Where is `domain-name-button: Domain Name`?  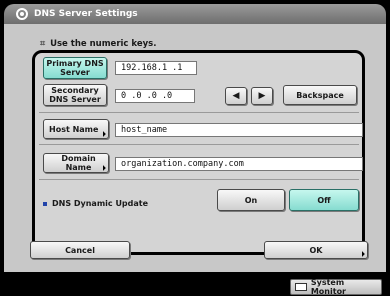
domain-name-button: Domain Name is located at coordinates (76, 163).